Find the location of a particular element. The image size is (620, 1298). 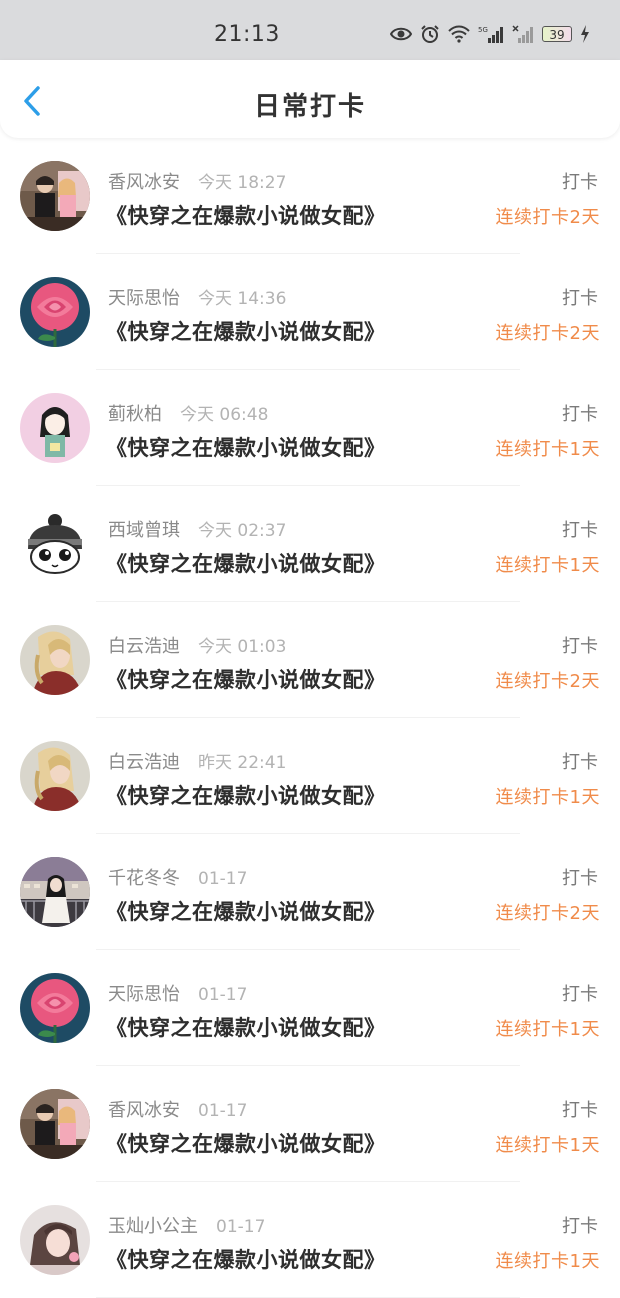

user-name: 千花冬冬 01-17 is located at coordinates (177, 877).